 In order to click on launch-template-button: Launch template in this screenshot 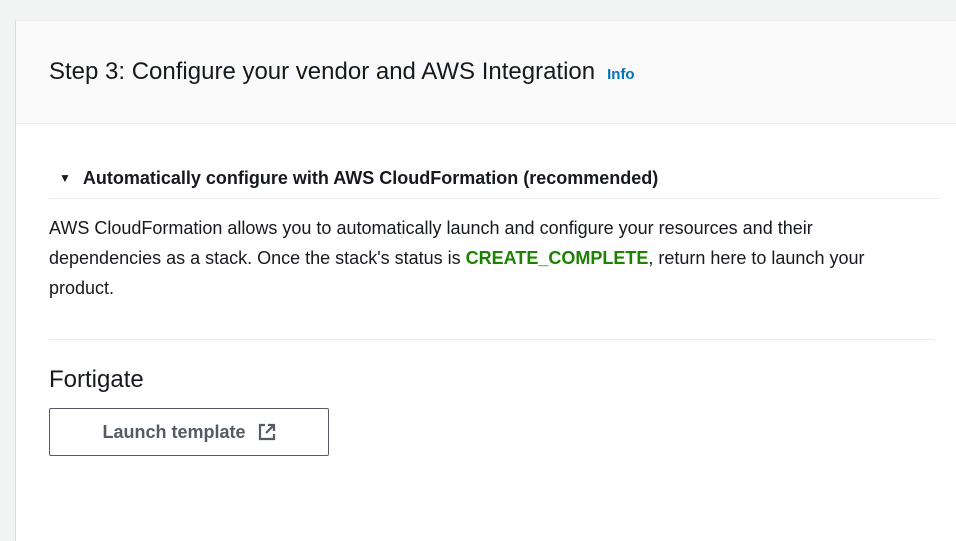, I will do `click(189, 432)`.